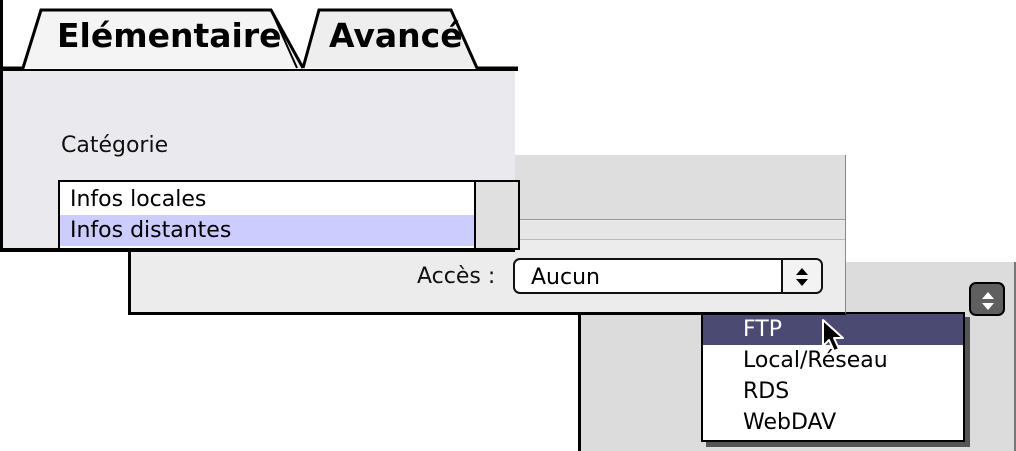 The height and width of the screenshot is (451, 1016). What do you see at coordinates (396, 35) in the screenshot?
I see `tab-avance: Avancé` at bounding box center [396, 35].